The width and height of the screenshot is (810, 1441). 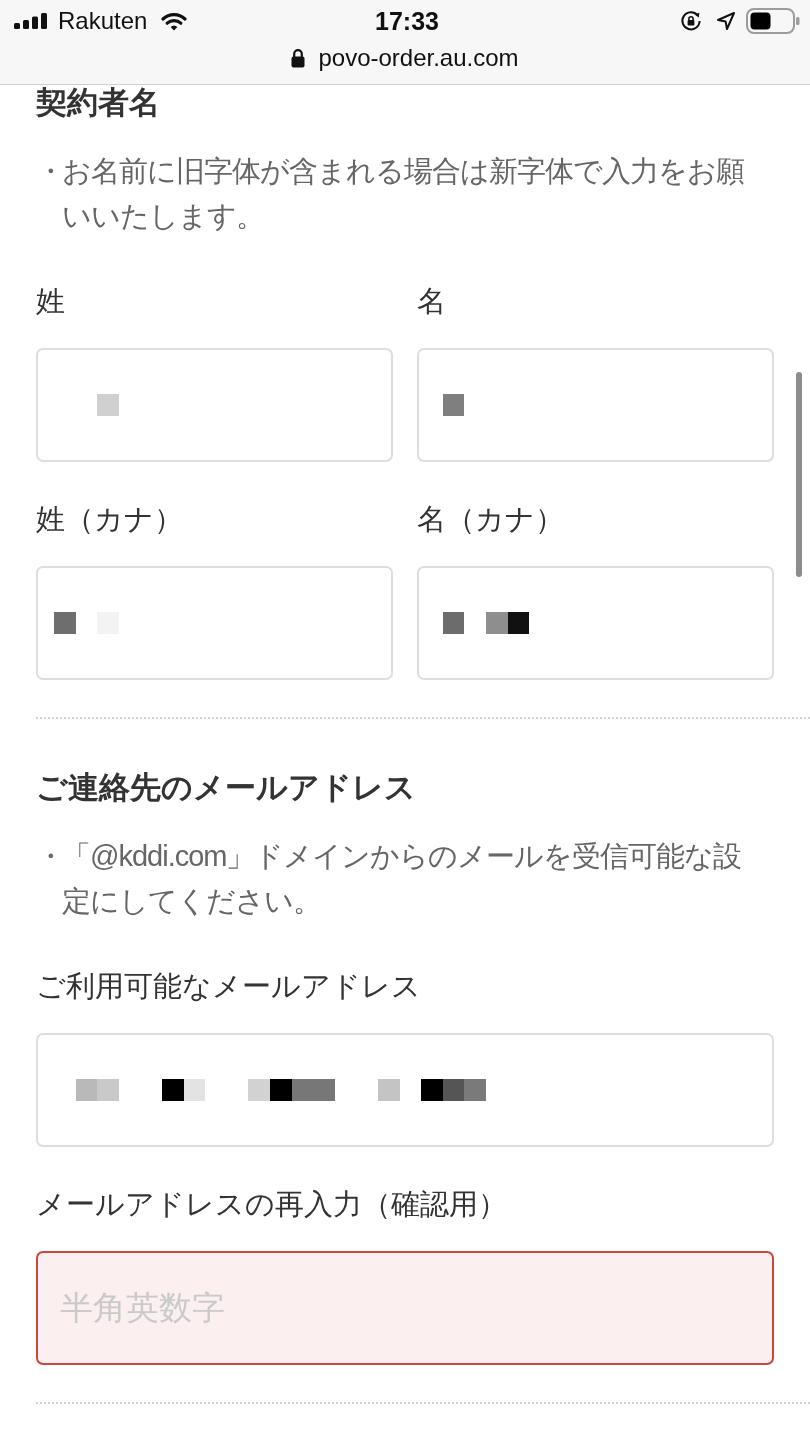 What do you see at coordinates (402, 879) in the screenshot?
I see `note-text: 「@kddi.com」ドメインからのメールを受信可能な設定にしてください。` at bounding box center [402, 879].